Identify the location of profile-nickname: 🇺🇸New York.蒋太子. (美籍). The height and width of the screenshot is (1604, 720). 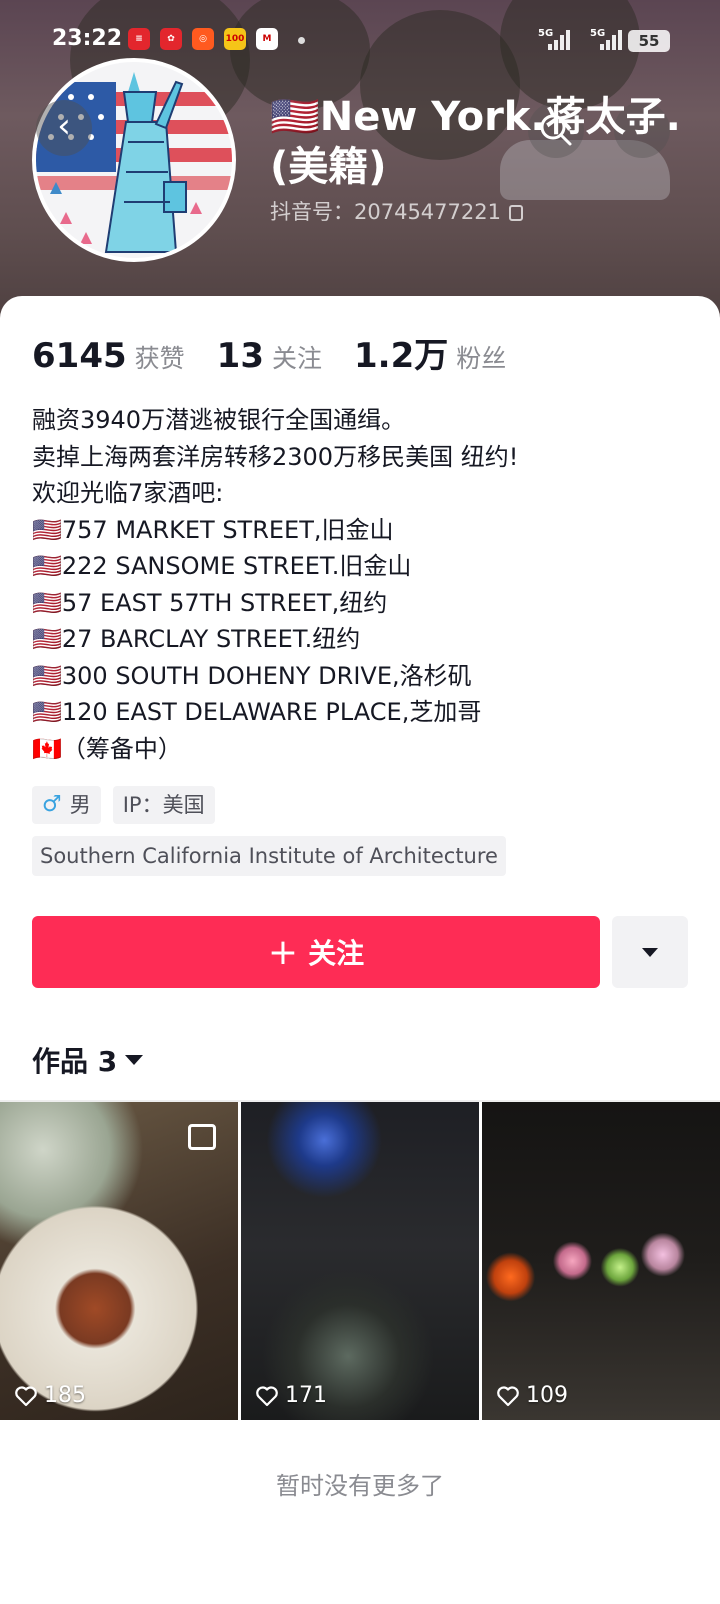
(480, 142).